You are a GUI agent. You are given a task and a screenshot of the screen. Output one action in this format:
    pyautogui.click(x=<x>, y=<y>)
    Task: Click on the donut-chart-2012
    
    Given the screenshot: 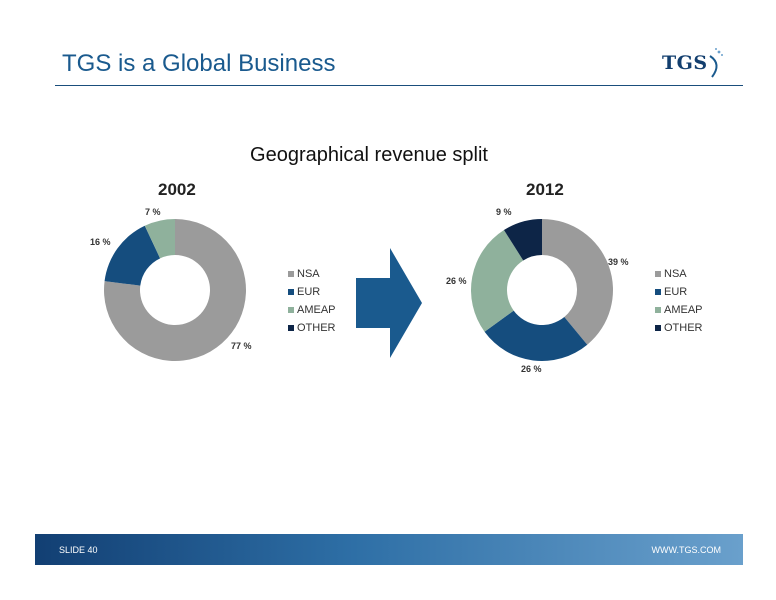 What is the action you would take?
    pyautogui.click(x=542, y=290)
    